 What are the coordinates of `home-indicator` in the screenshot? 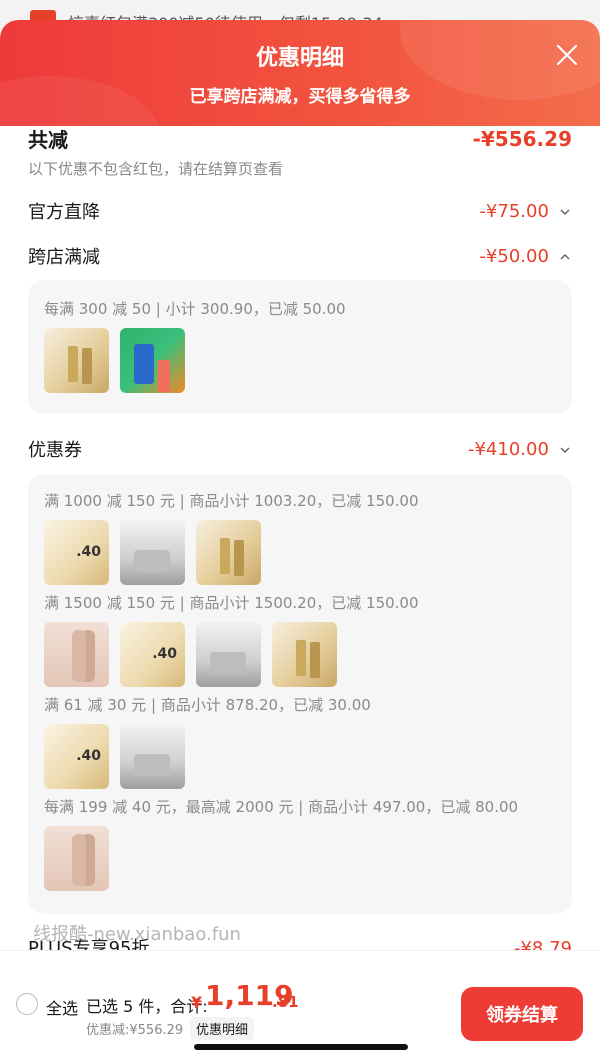 It's located at (301, 1047).